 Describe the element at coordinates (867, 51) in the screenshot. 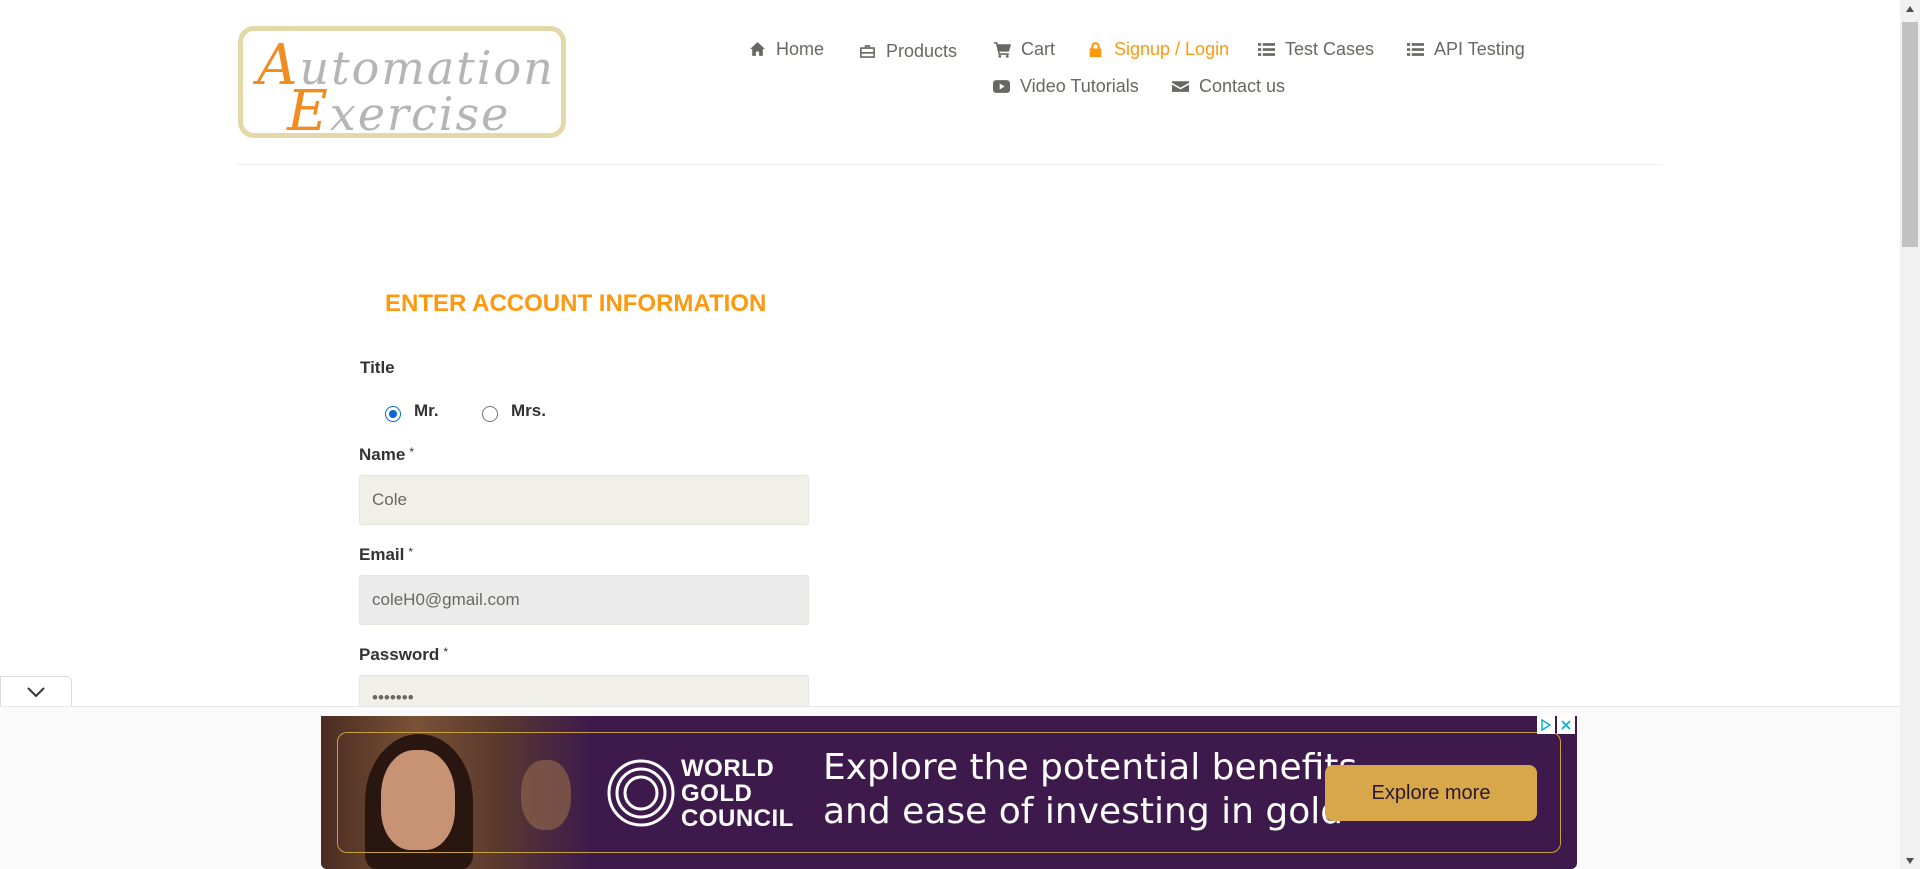

I see `briefcase-icon` at that location.